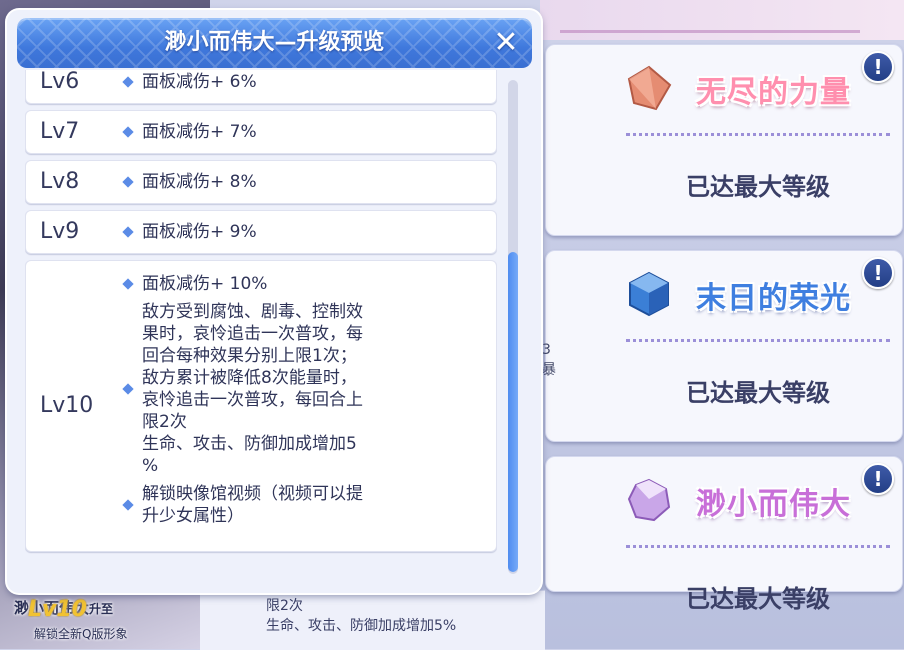  I want to click on skill-card-title: 末日的荣光, so click(773, 298).